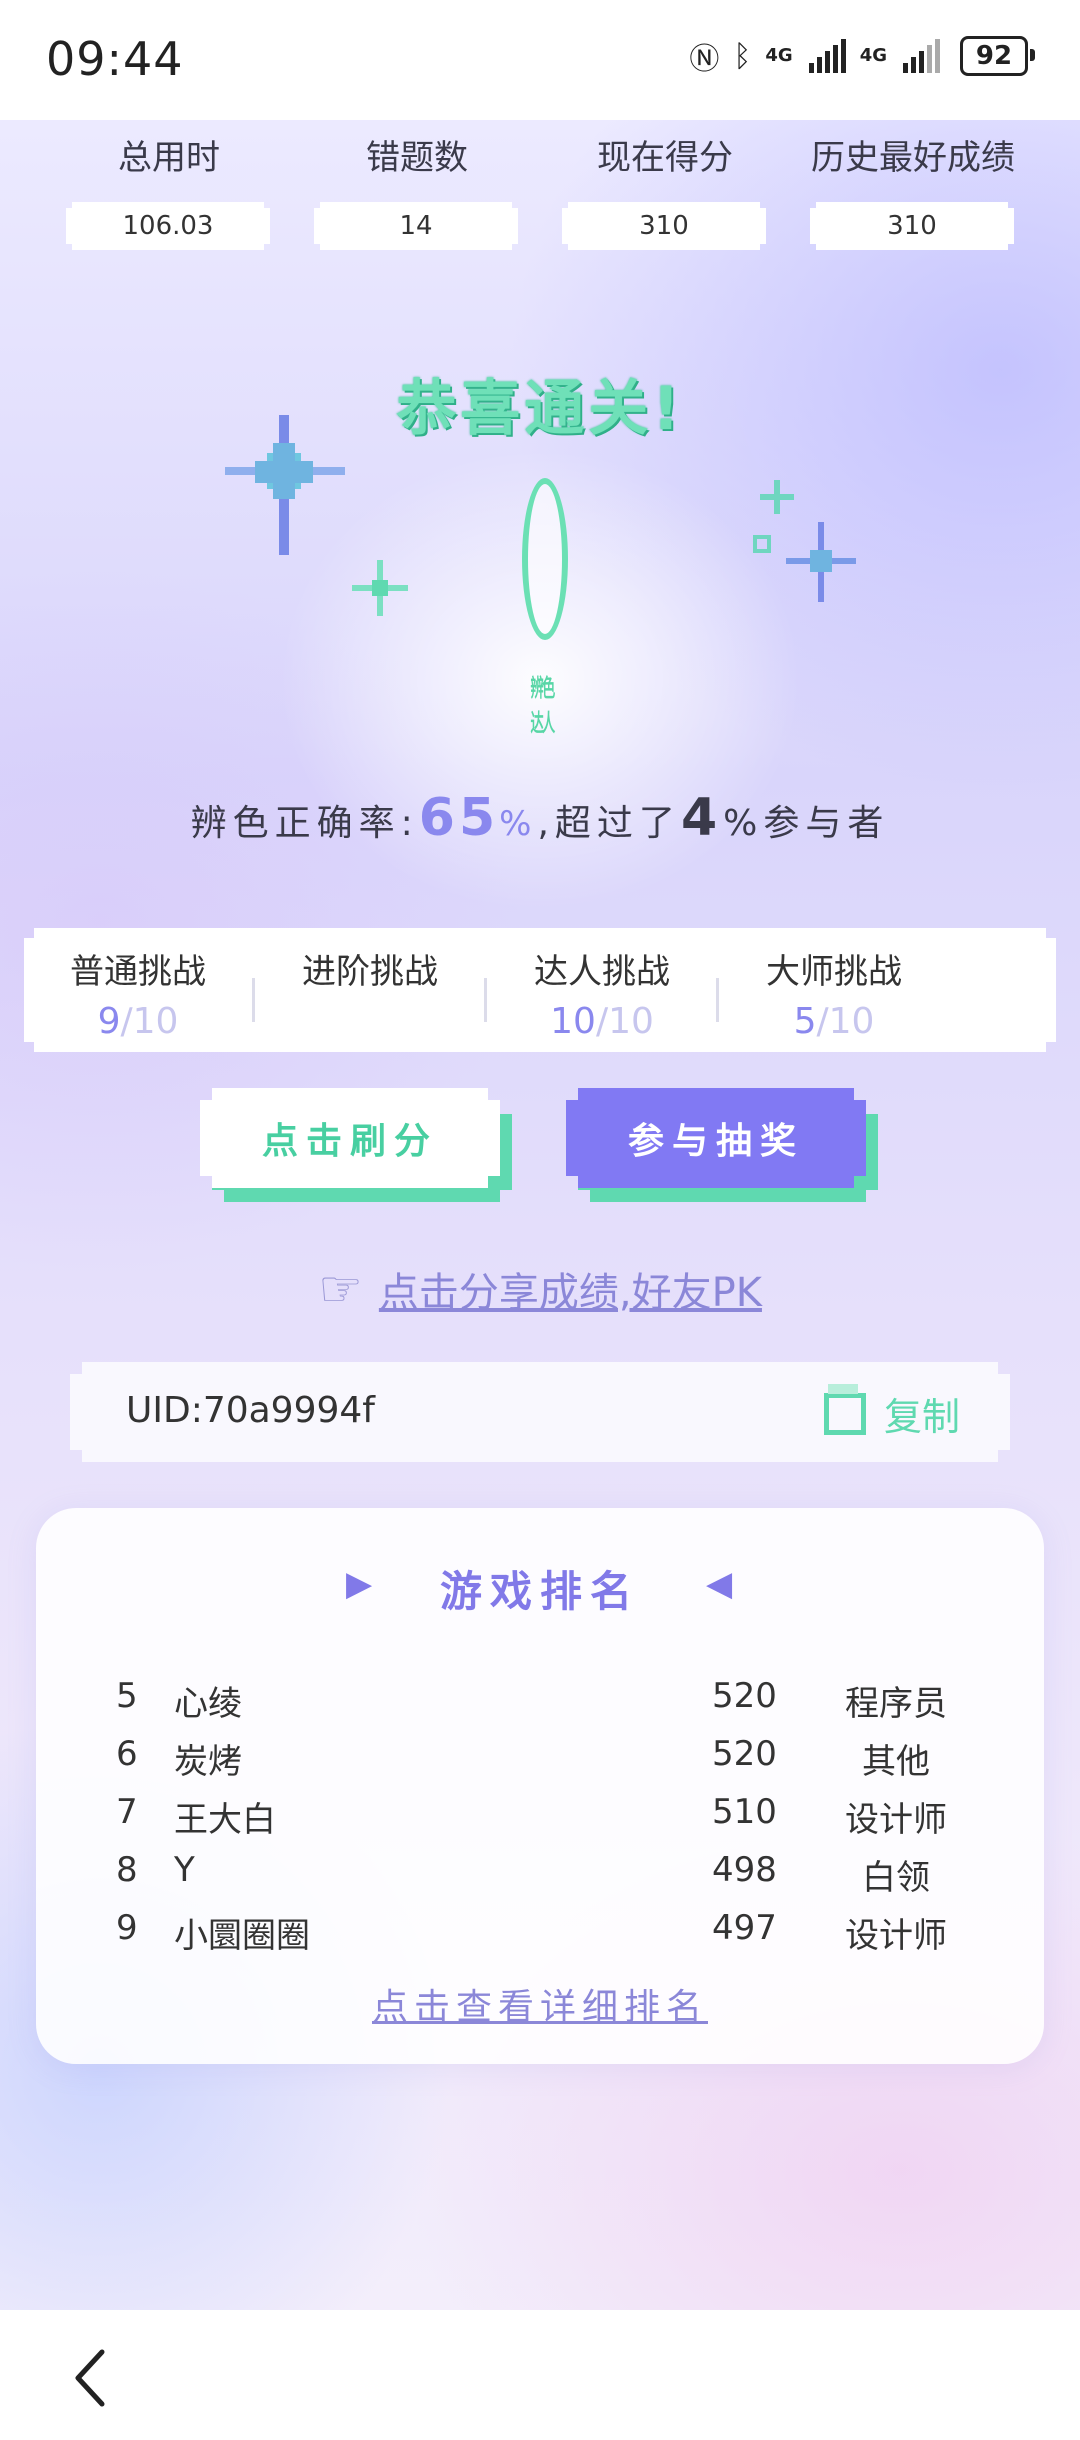 The height and width of the screenshot is (2440, 1080). Describe the element at coordinates (744, 1928) in the screenshot. I see `rank-score: 497` at that location.